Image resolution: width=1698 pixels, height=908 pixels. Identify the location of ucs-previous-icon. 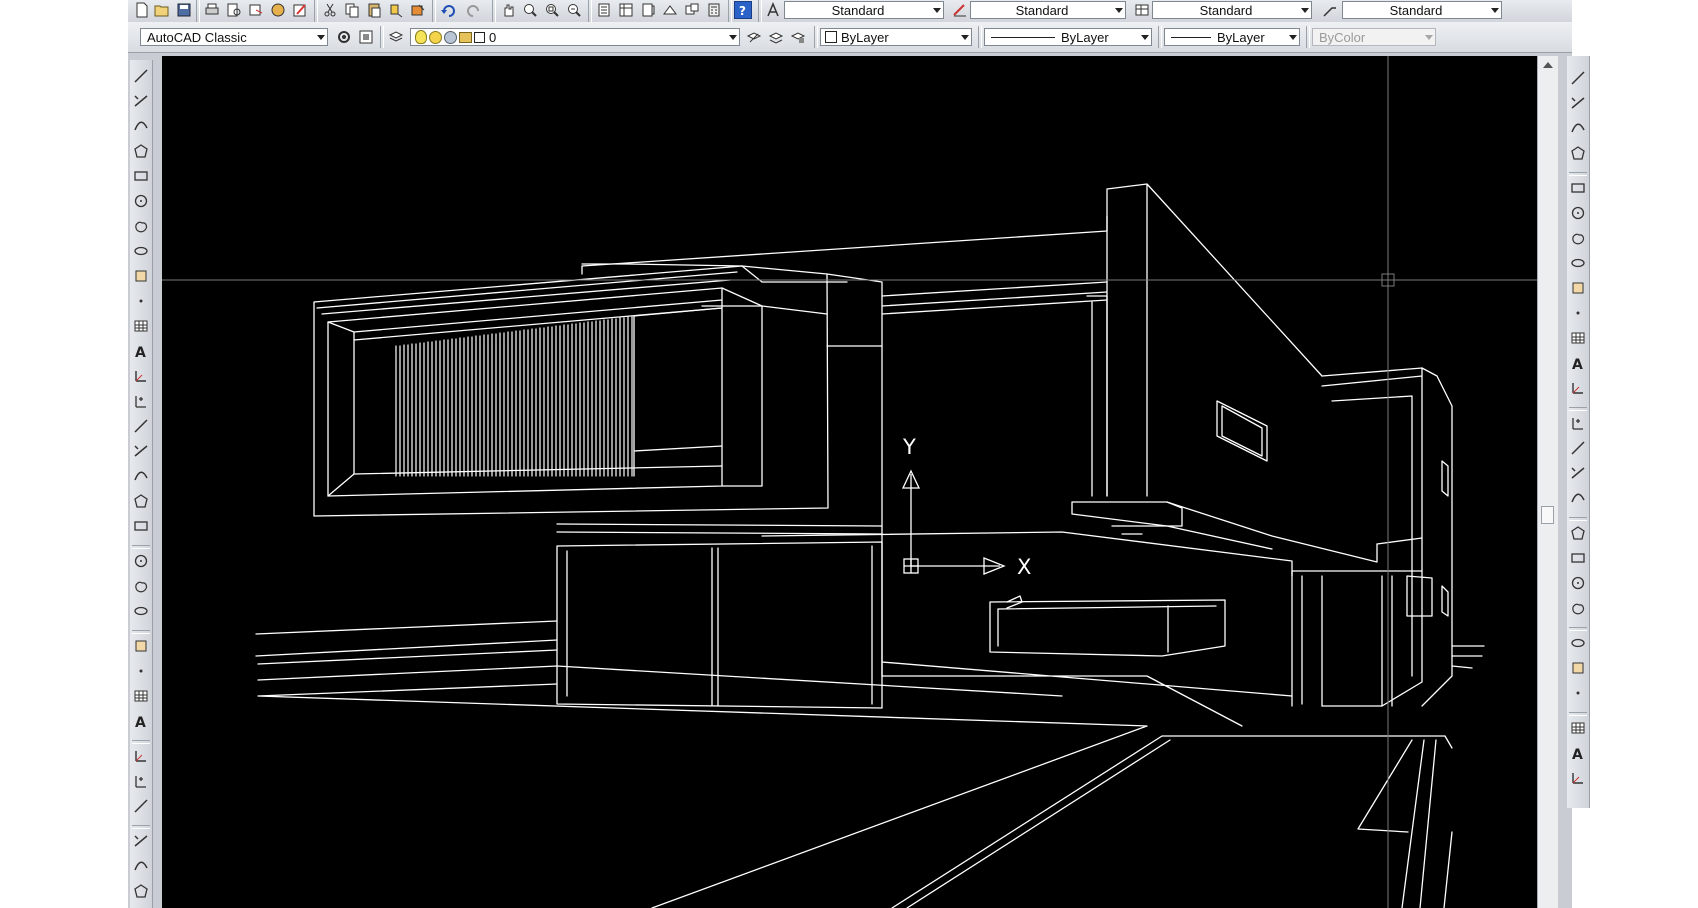
(141, 611).